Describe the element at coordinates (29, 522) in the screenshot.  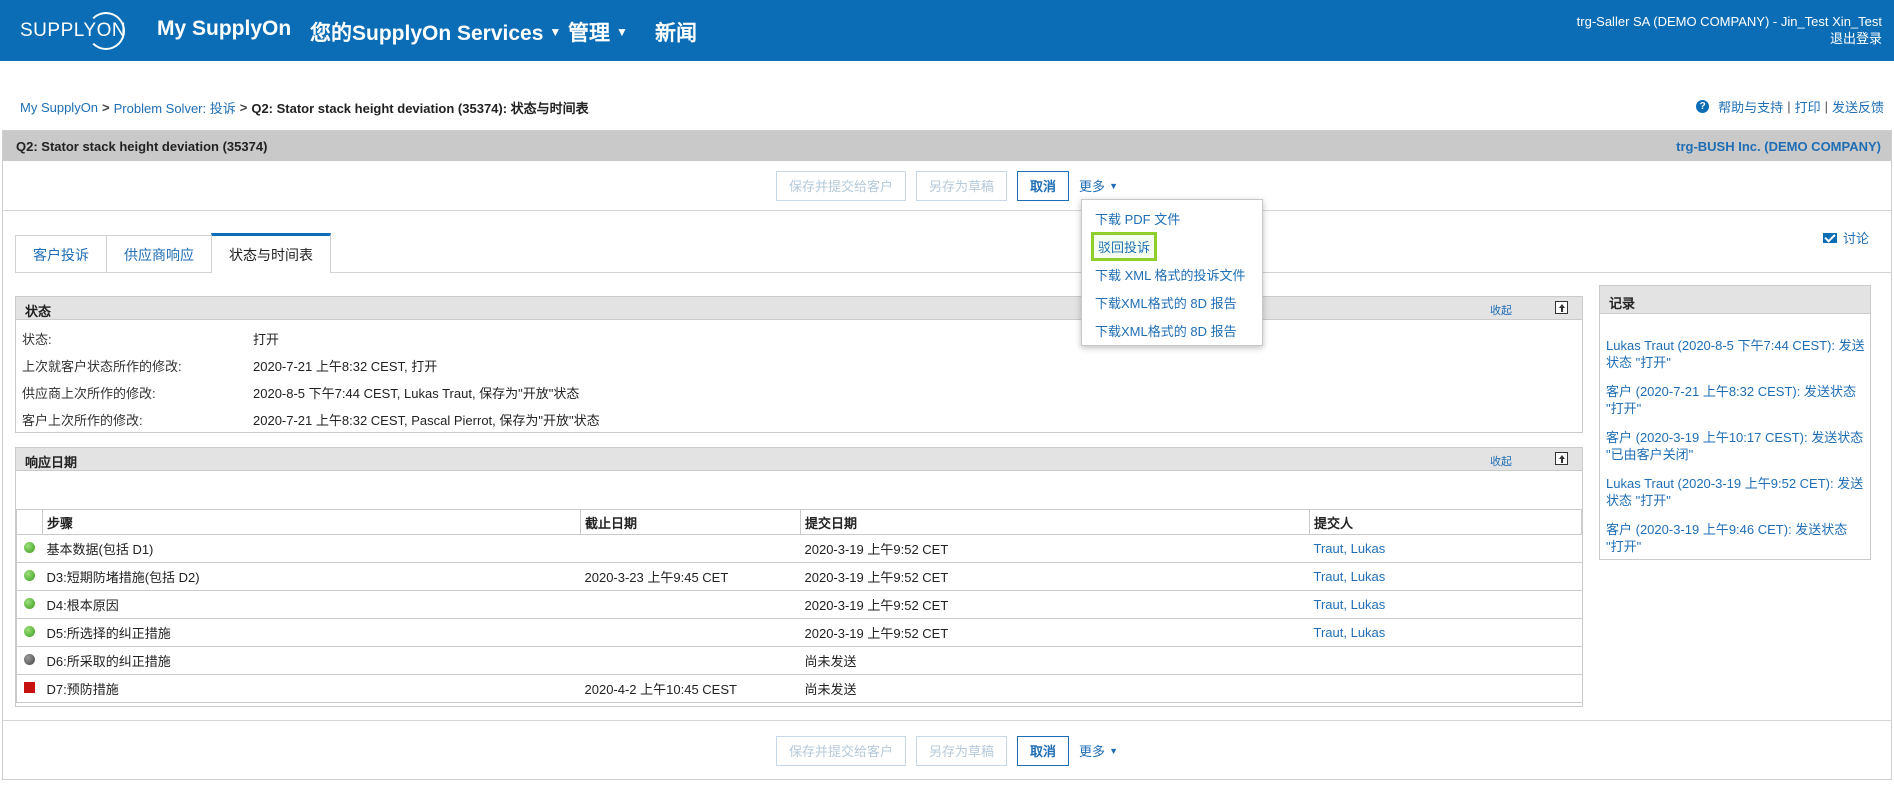
I see `indicator-column-header` at that location.